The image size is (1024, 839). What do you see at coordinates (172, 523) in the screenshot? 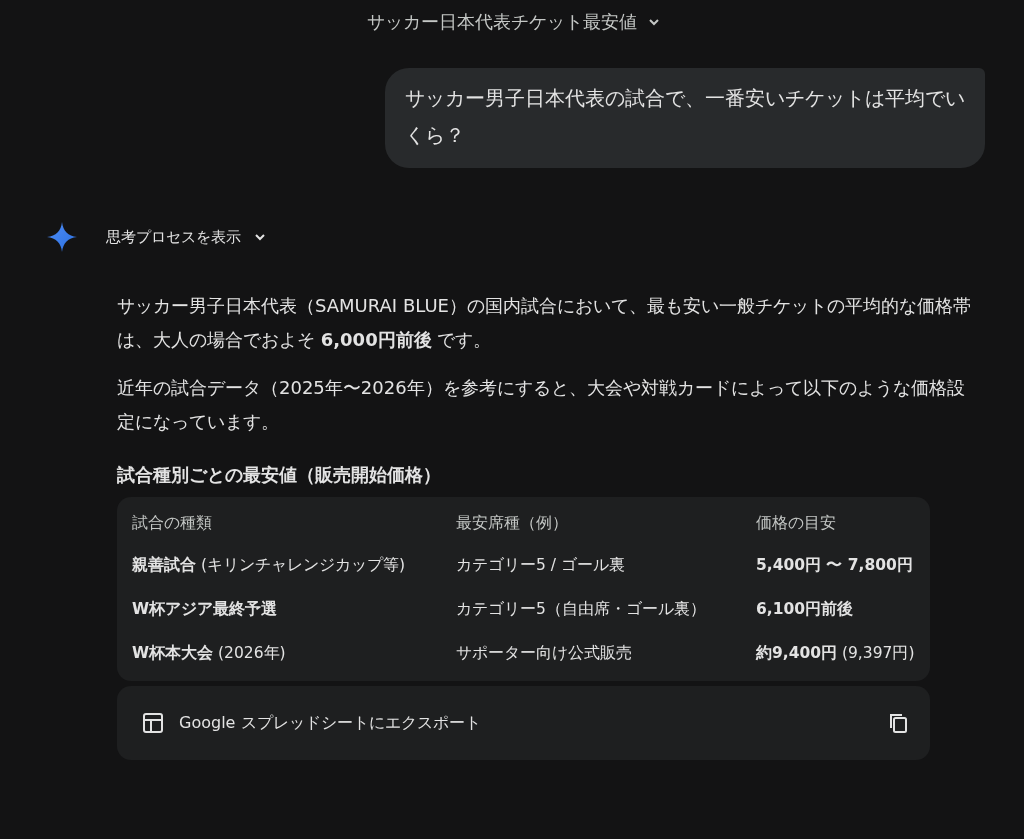
I see `column-header: 試合の種類` at bounding box center [172, 523].